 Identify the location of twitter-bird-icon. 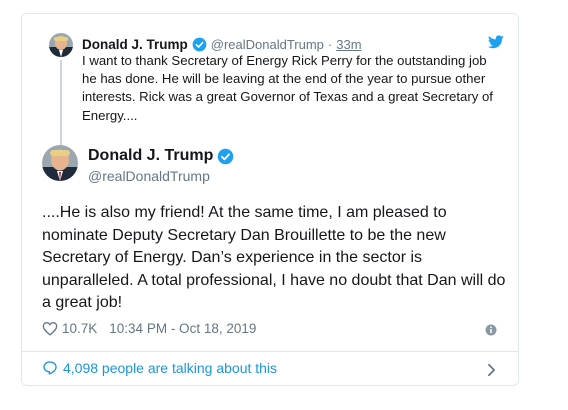
(496, 42).